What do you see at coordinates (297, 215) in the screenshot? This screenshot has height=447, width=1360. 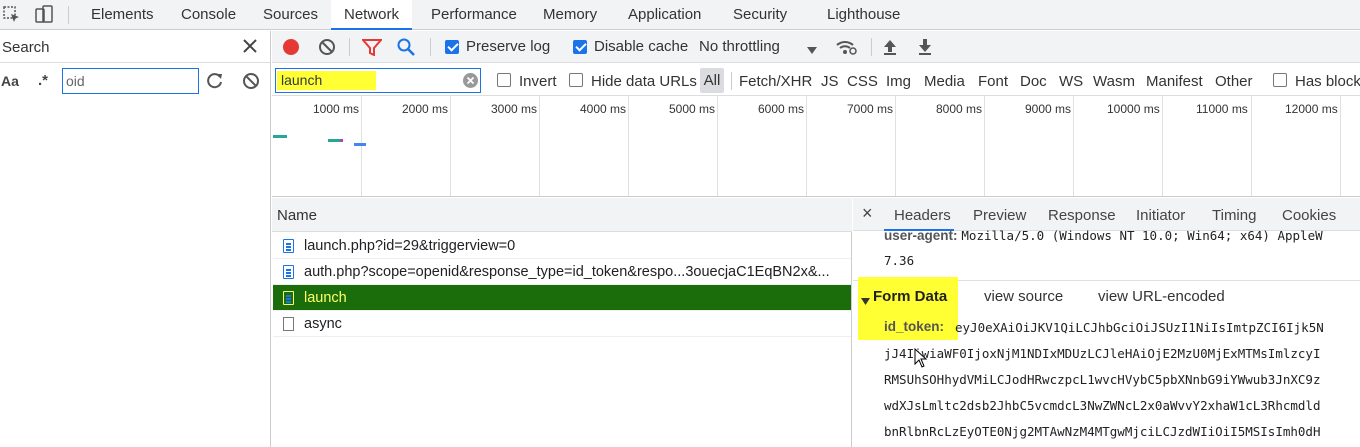 I see `name-column-header: Name` at bounding box center [297, 215].